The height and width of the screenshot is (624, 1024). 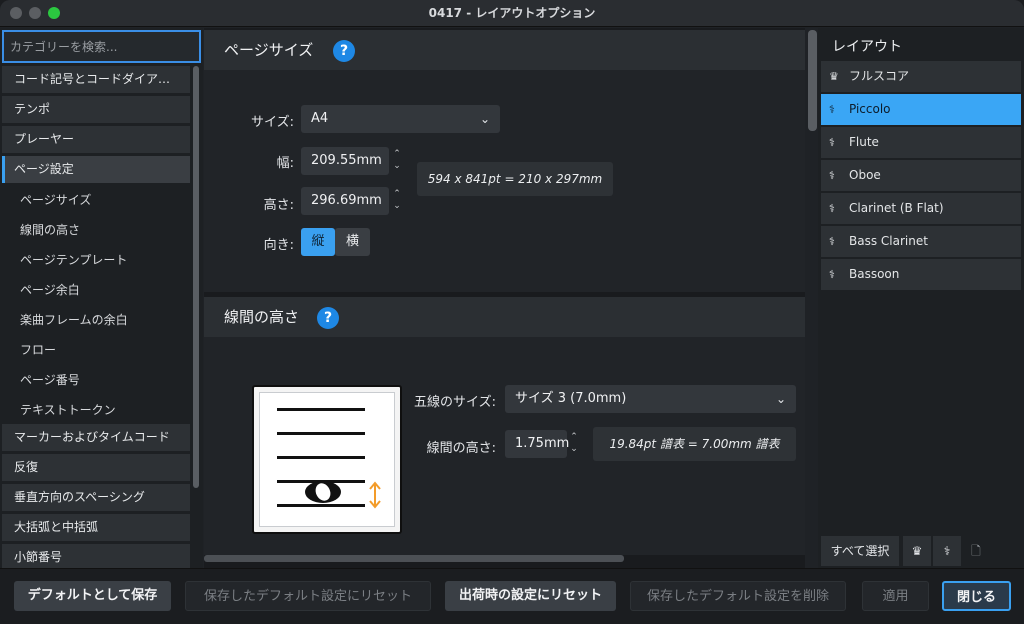 What do you see at coordinates (976, 596) in the screenshot?
I see `close-button: 閉じる` at bounding box center [976, 596].